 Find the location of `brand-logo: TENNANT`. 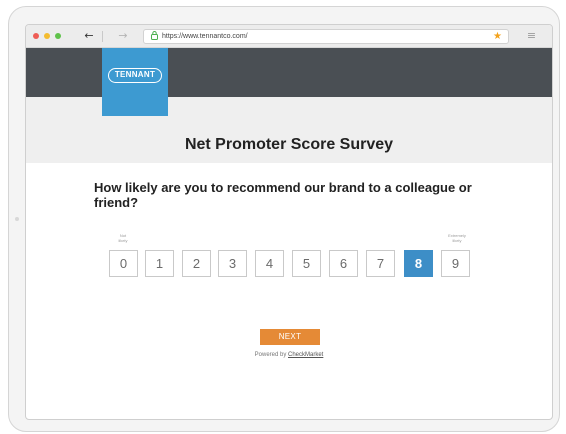

brand-logo: TENNANT is located at coordinates (135, 82).